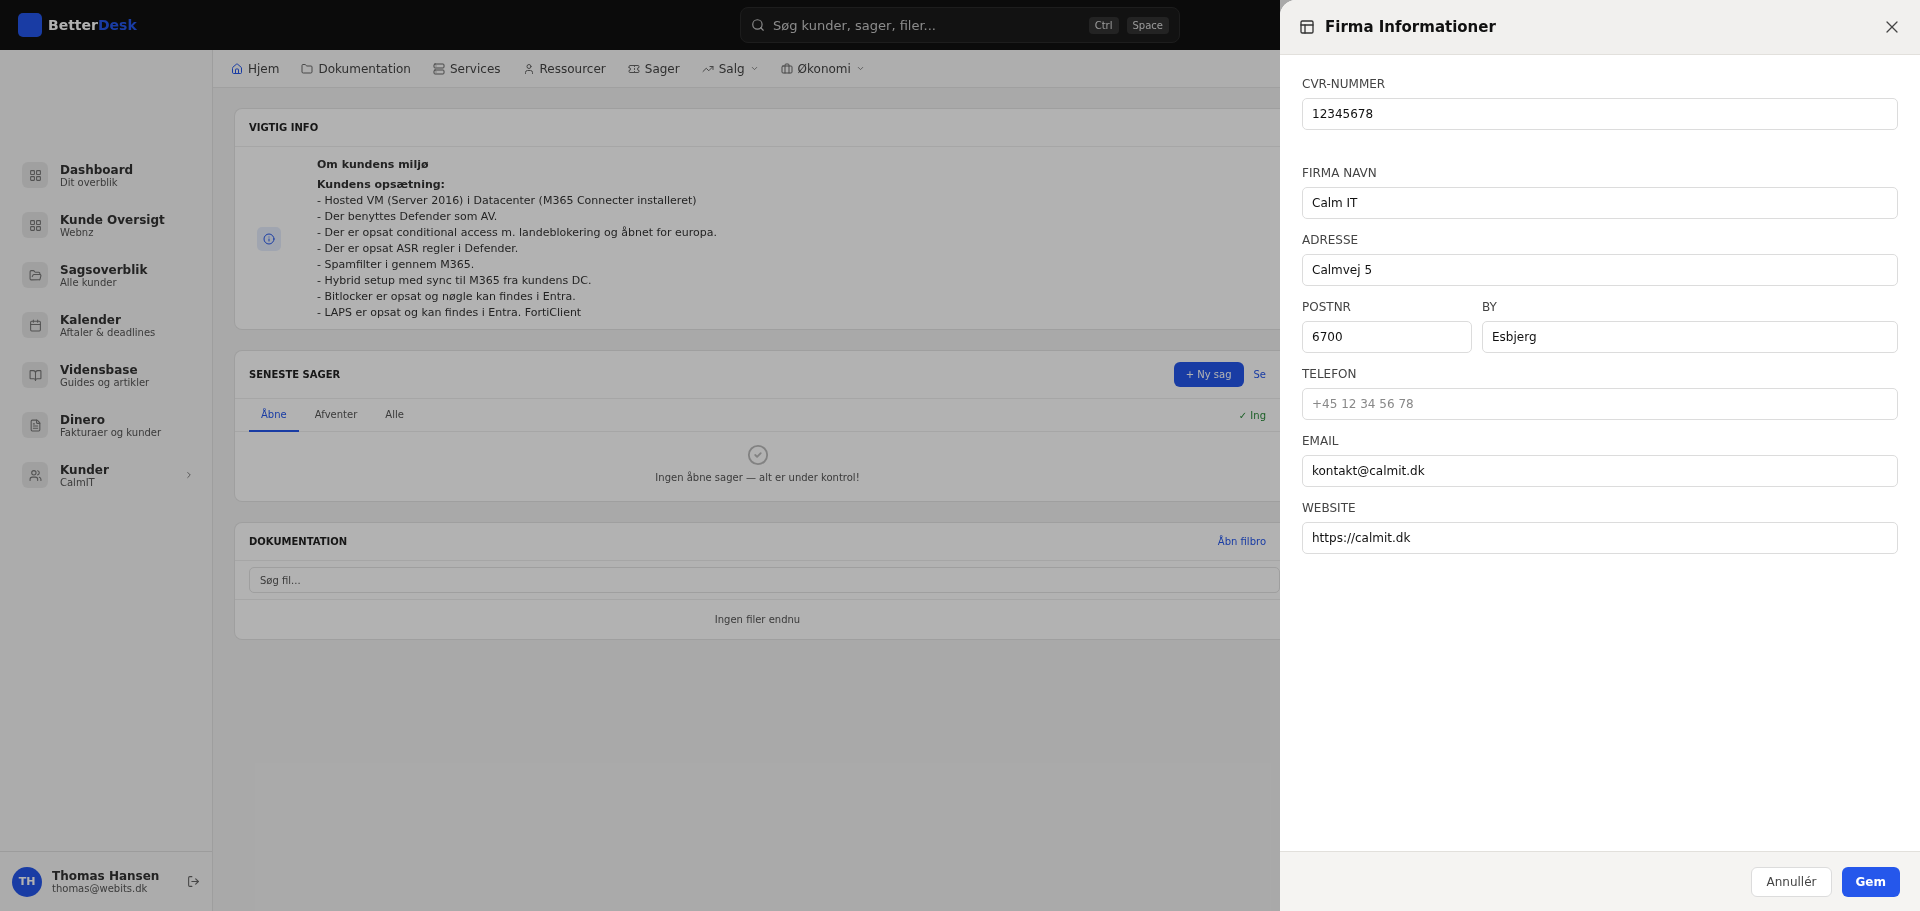 The height and width of the screenshot is (911, 1920). What do you see at coordinates (336, 415) in the screenshot?
I see `case-tab: Afventer` at bounding box center [336, 415].